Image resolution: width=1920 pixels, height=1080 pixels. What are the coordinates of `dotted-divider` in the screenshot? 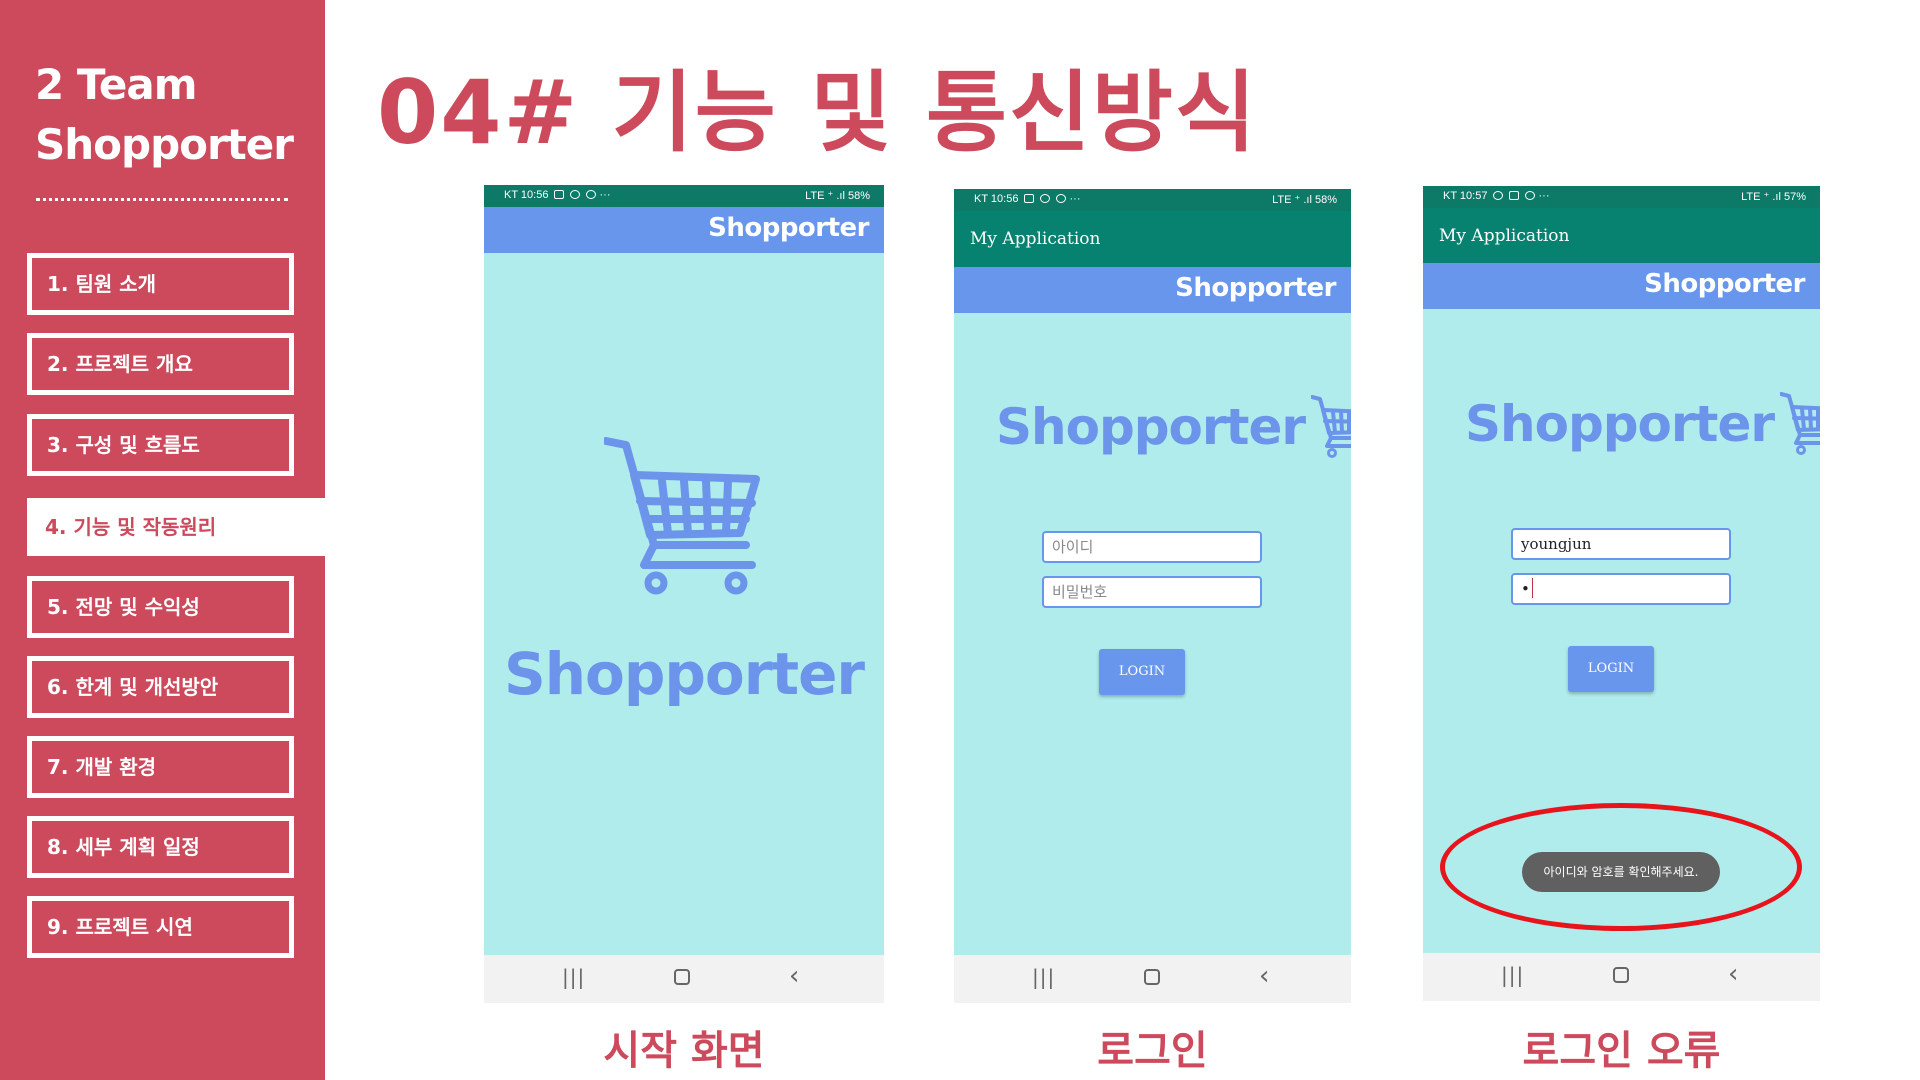 It's located at (162, 199).